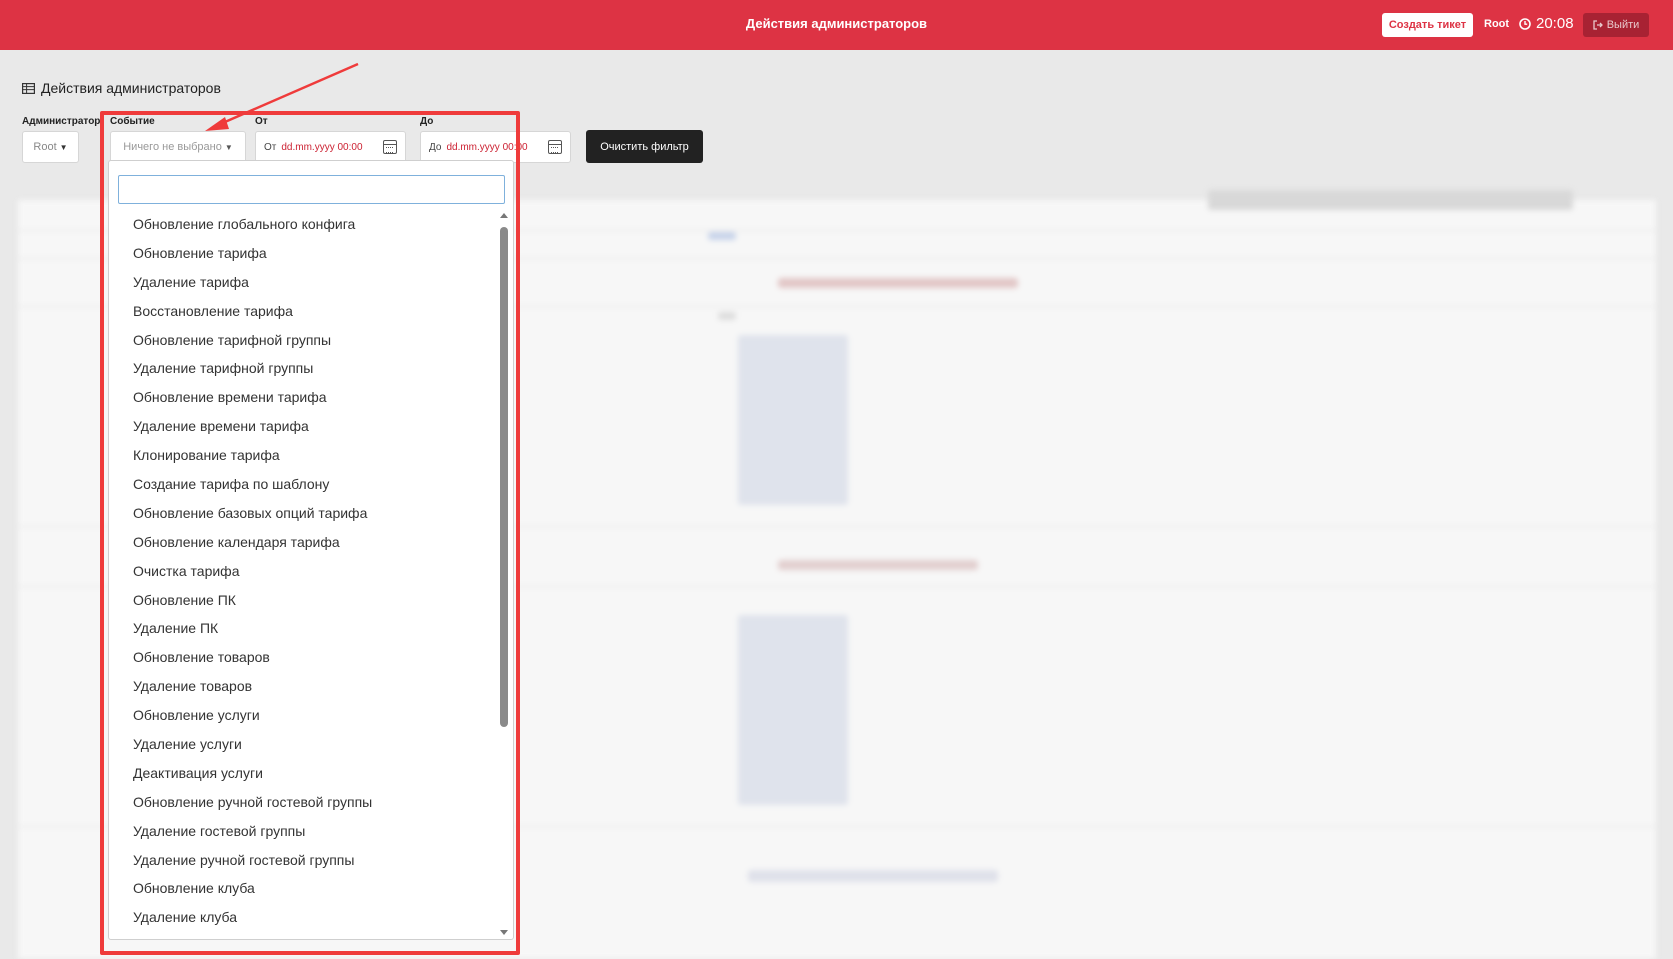 The image size is (1673, 959). Describe the element at coordinates (555, 147) in the screenshot. I see `calendar-icon` at that location.